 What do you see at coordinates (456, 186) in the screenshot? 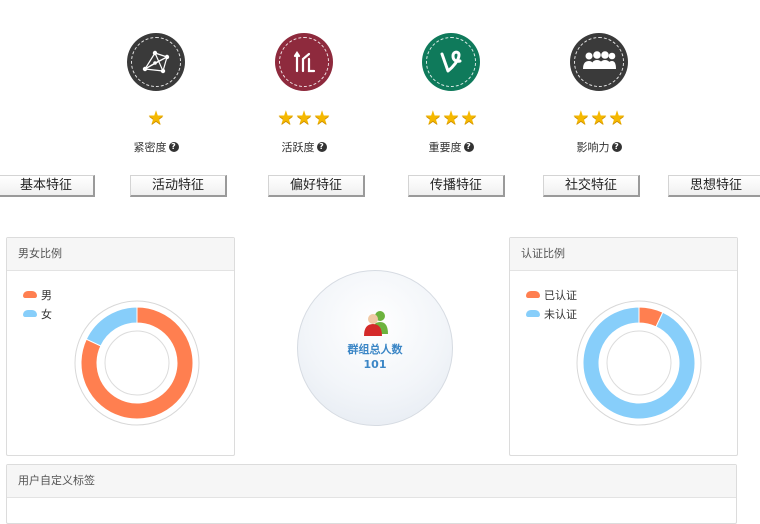
I see `tab-propagation-features: 传播特征` at bounding box center [456, 186].